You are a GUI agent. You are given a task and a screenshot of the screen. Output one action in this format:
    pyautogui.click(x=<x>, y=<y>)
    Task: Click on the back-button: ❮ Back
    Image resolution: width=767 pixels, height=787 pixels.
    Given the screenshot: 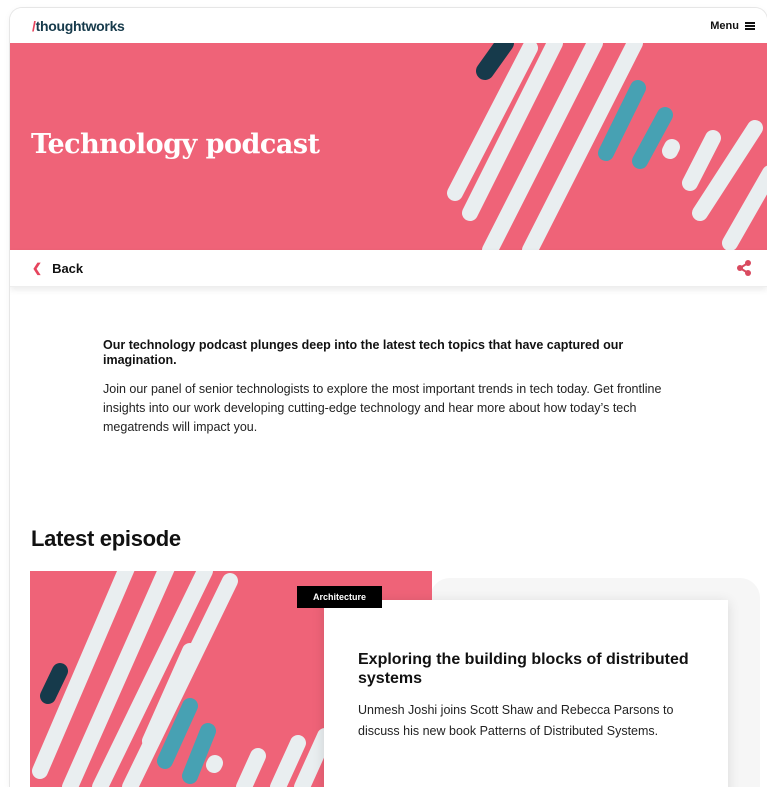 What is the action you would take?
    pyautogui.click(x=57, y=268)
    